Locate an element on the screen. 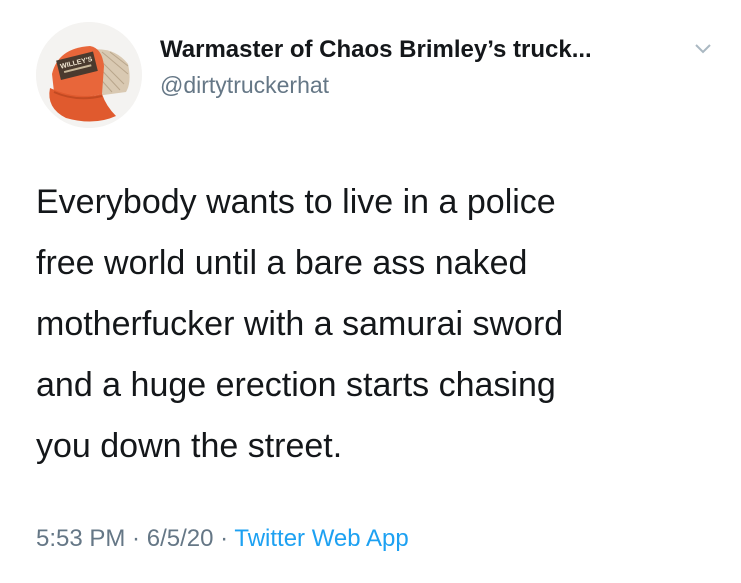  tweet-date: 6/5/20 is located at coordinates (180, 538).